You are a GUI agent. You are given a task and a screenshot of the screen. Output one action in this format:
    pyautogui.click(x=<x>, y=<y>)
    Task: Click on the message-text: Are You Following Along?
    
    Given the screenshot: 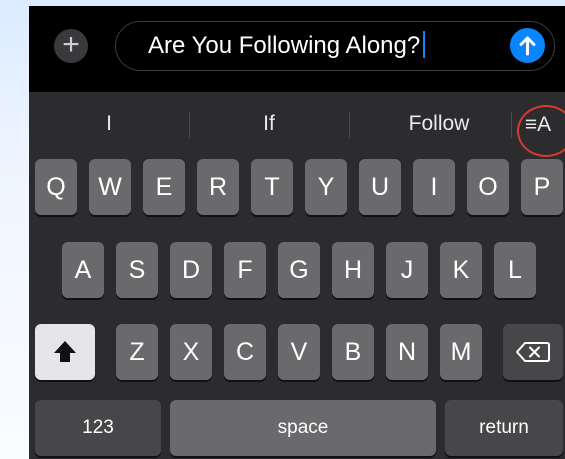 What is the action you would take?
    pyautogui.click(x=287, y=45)
    